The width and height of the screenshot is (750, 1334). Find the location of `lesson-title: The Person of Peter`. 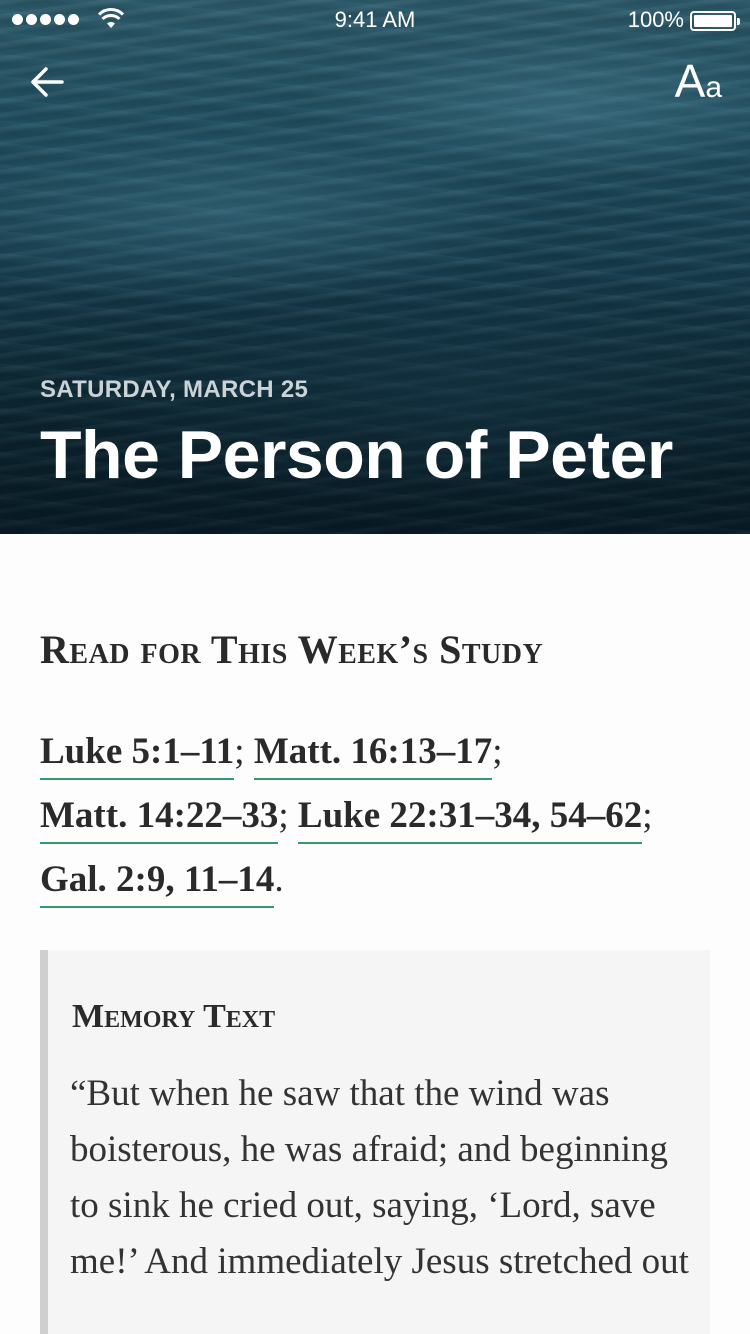

lesson-title: The Person of Peter is located at coordinates (356, 455).